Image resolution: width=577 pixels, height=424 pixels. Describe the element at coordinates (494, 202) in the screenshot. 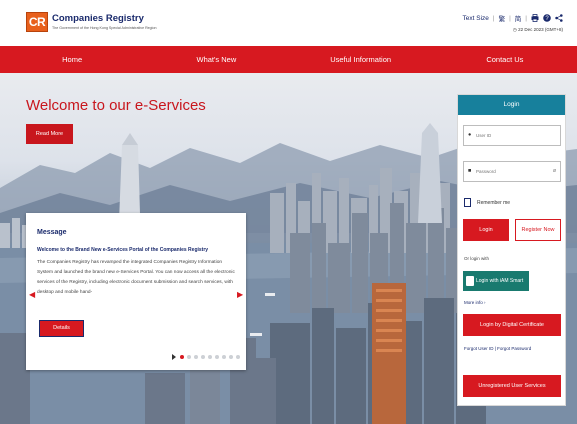

I see `remember-label: Remember me` at that location.